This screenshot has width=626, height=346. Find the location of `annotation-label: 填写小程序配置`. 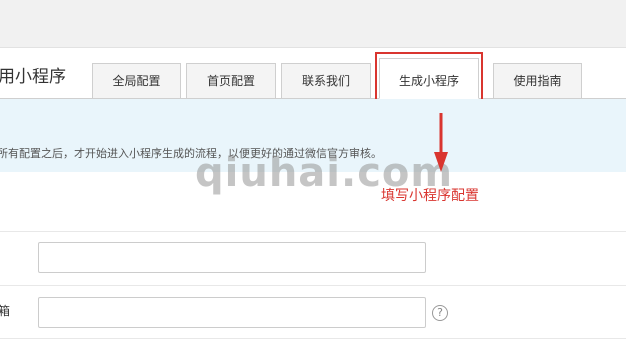

annotation-label: 填写小程序配置 is located at coordinates (430, 196).